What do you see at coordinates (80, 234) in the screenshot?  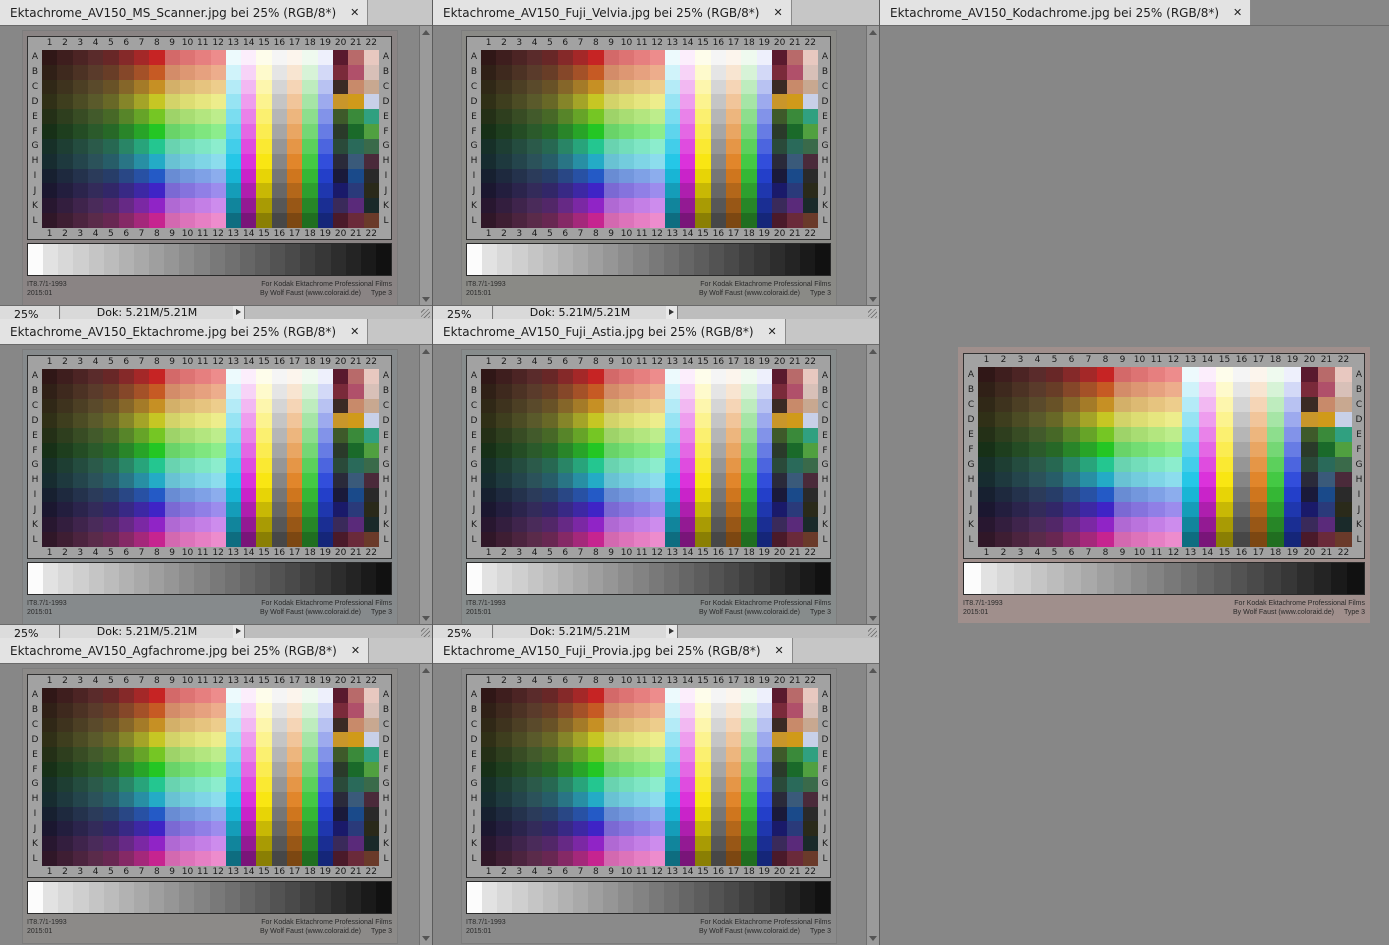 I see `column-label: 3` at bounding box center [80, 234].